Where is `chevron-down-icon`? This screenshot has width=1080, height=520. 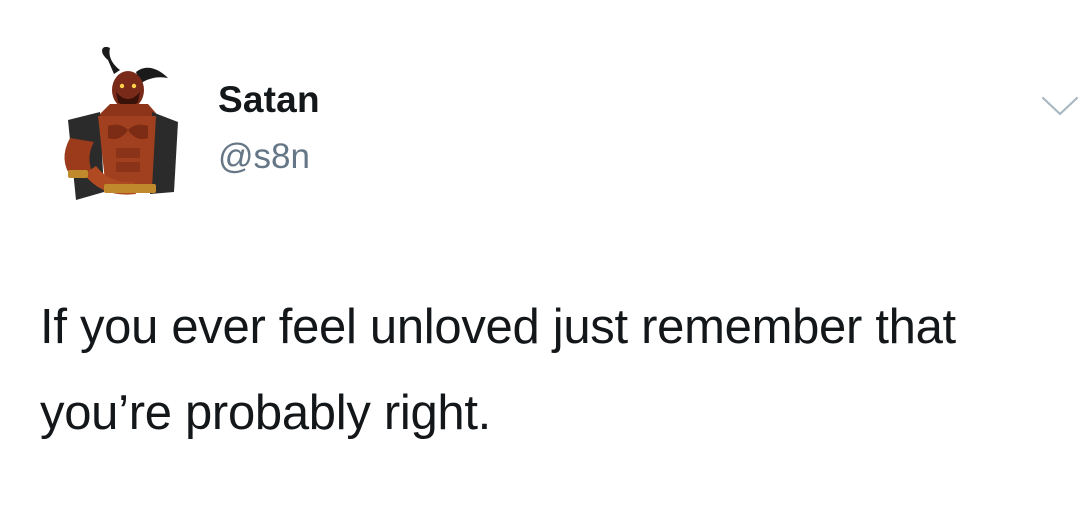
chevron-down-icon is located at coordinates (1060, 106).